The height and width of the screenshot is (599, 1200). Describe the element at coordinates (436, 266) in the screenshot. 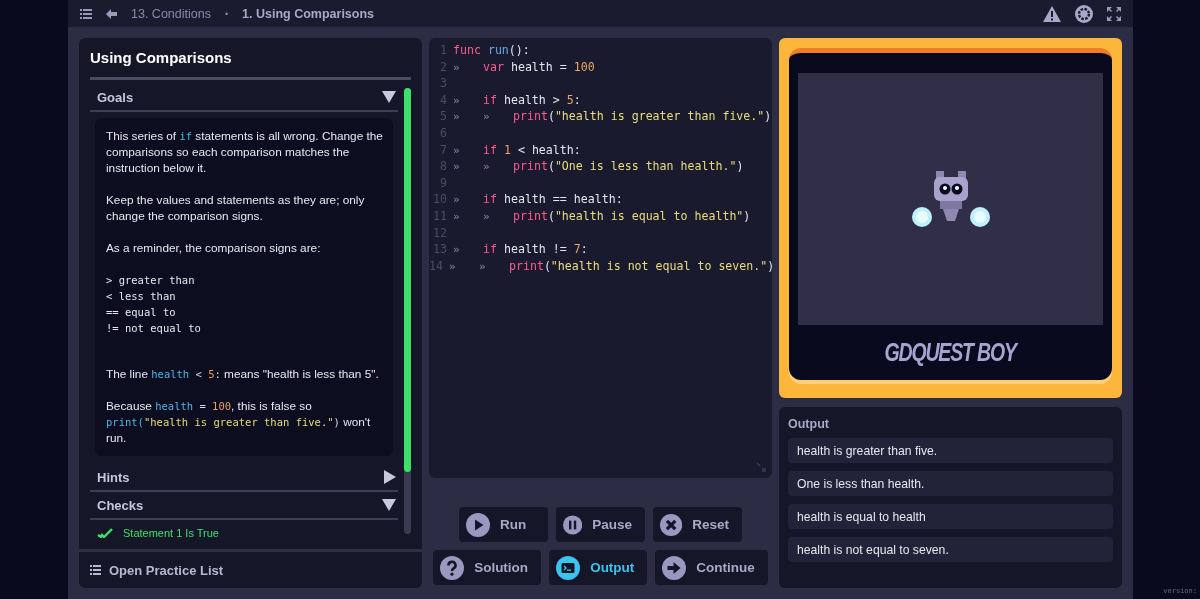

I see `line-number: 14` at that location.